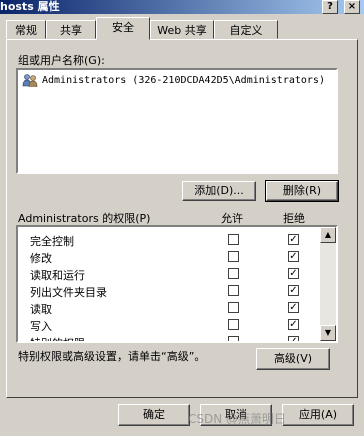  What do you see at coordinates (57, 275) in the screenshot?
I see `permission-name: 读取和运行` at bounding box center [57, 275].